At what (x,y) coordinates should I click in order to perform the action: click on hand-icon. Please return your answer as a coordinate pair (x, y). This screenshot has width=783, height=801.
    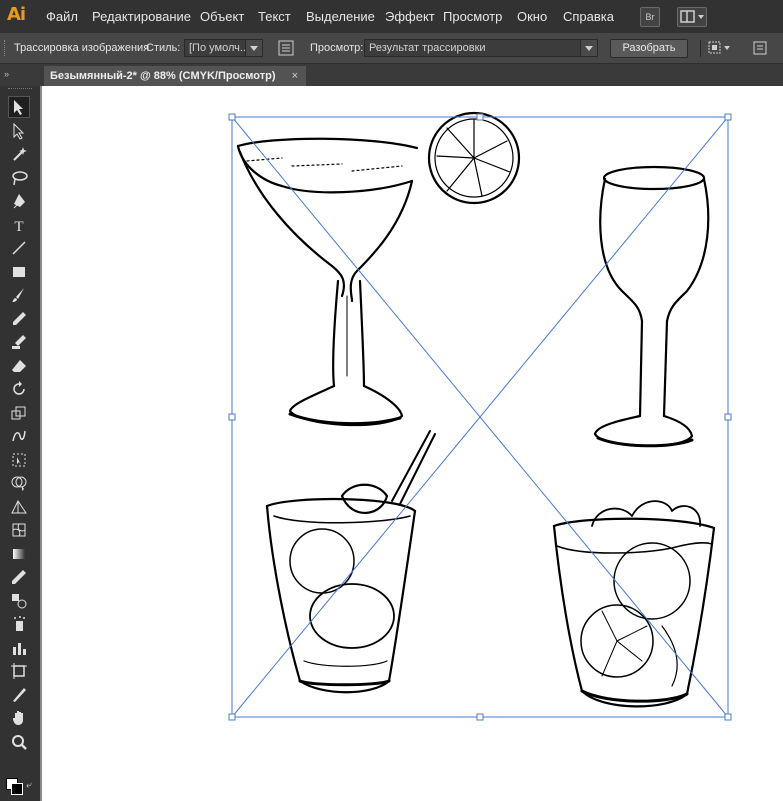
    Looking at the image, I should click on (18, 718).